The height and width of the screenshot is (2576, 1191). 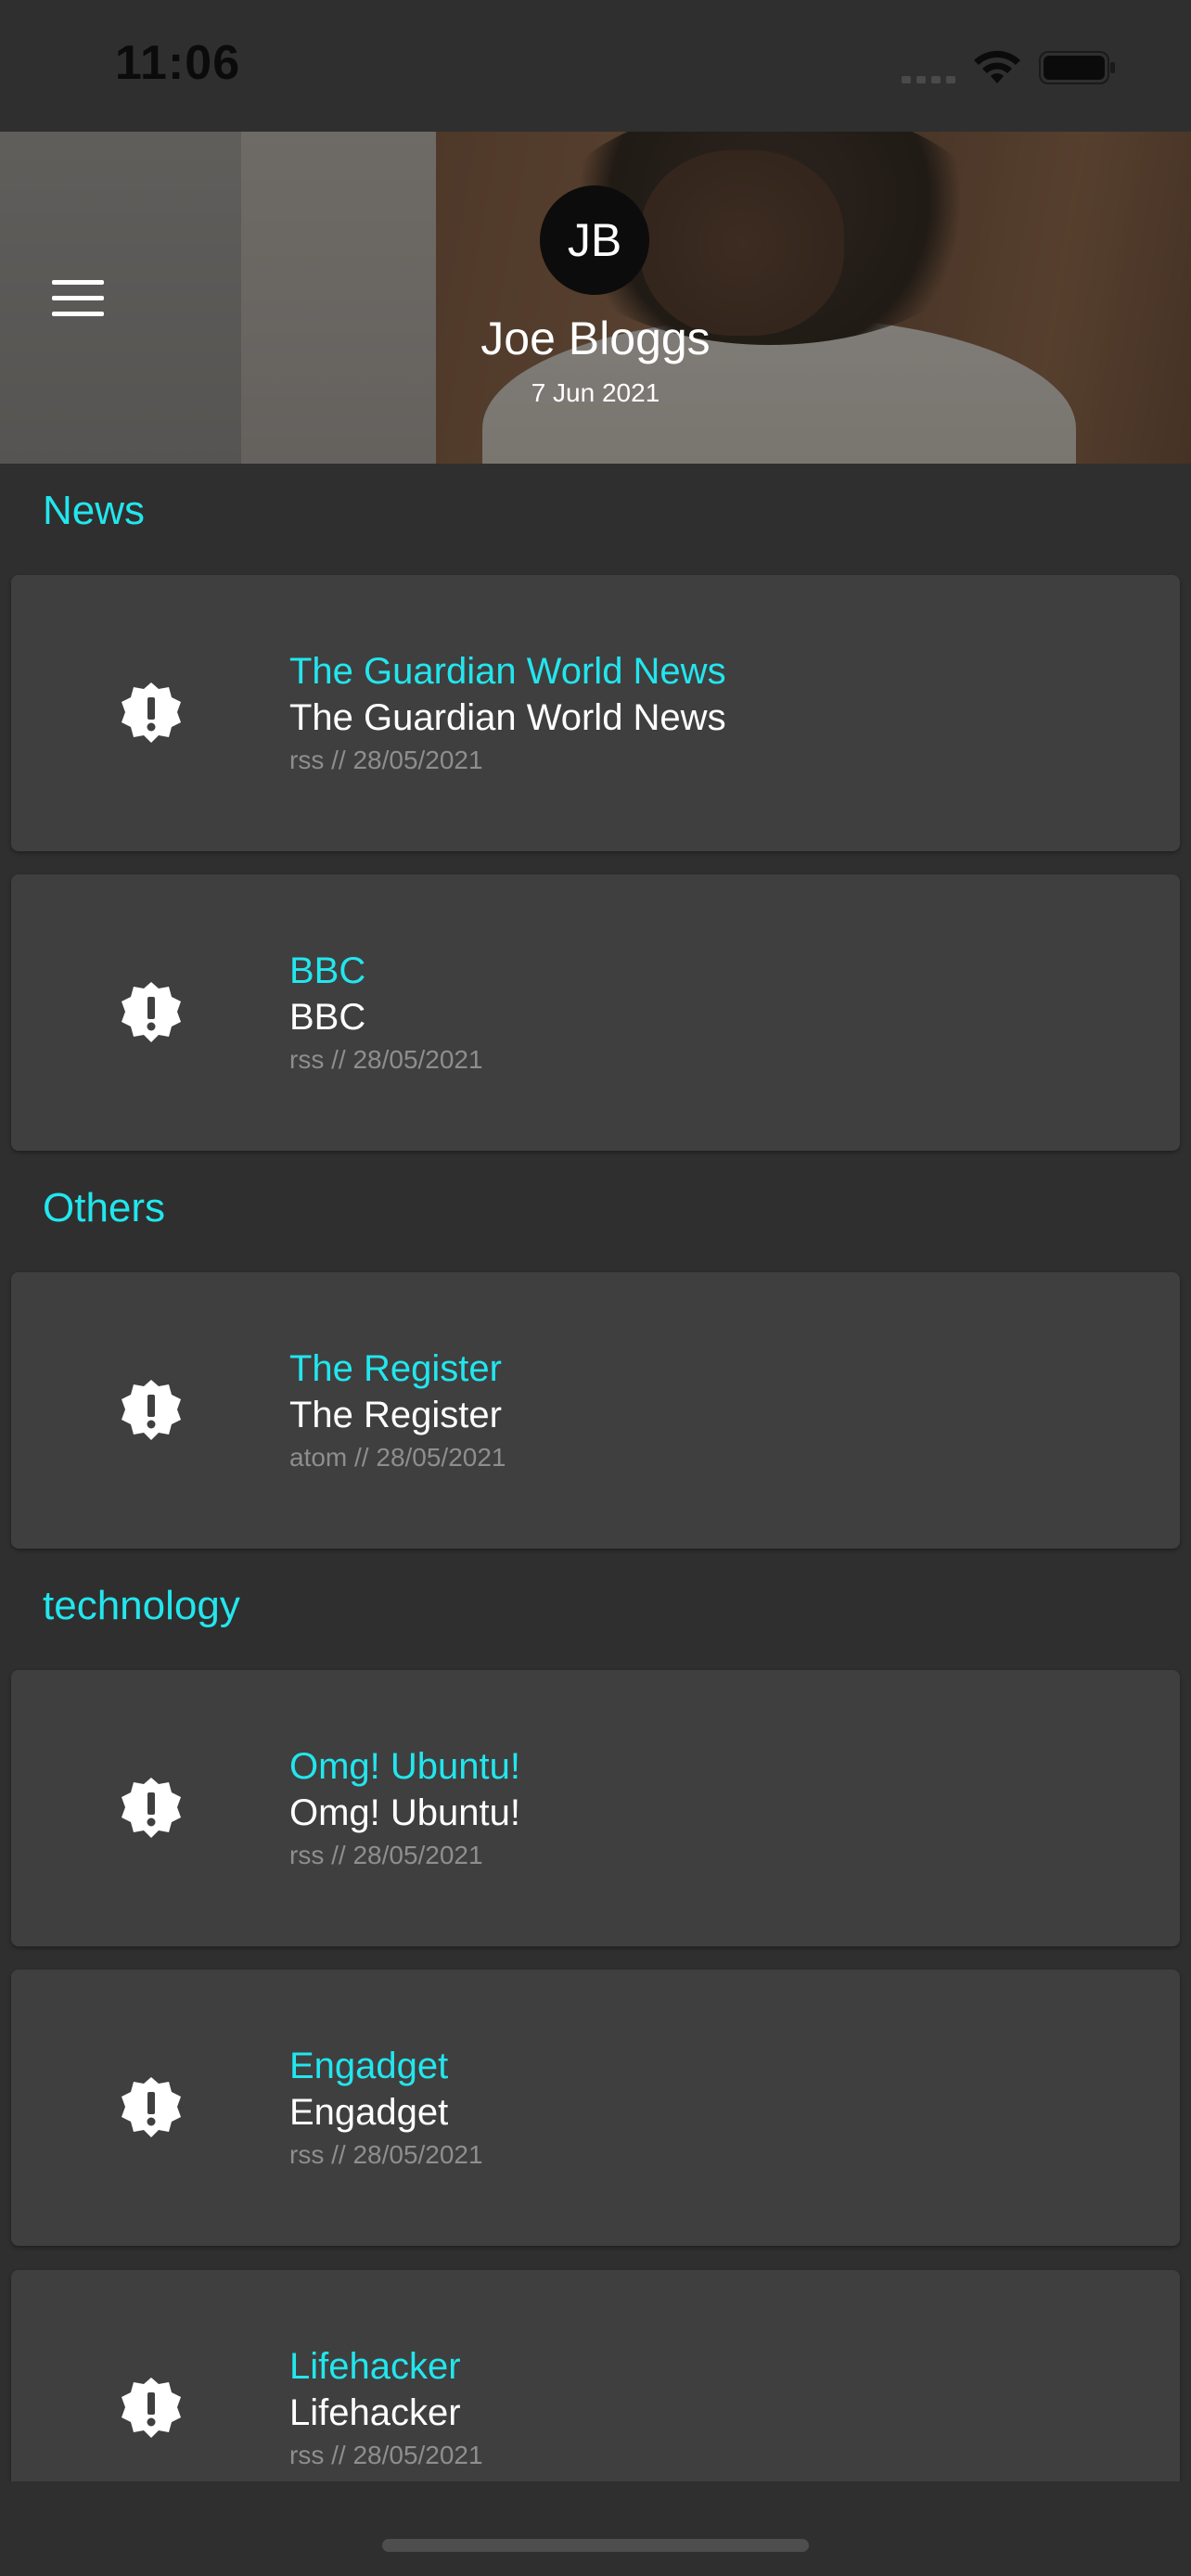 I want to click on bottom-safe-area, so click(x=595, y=2528).